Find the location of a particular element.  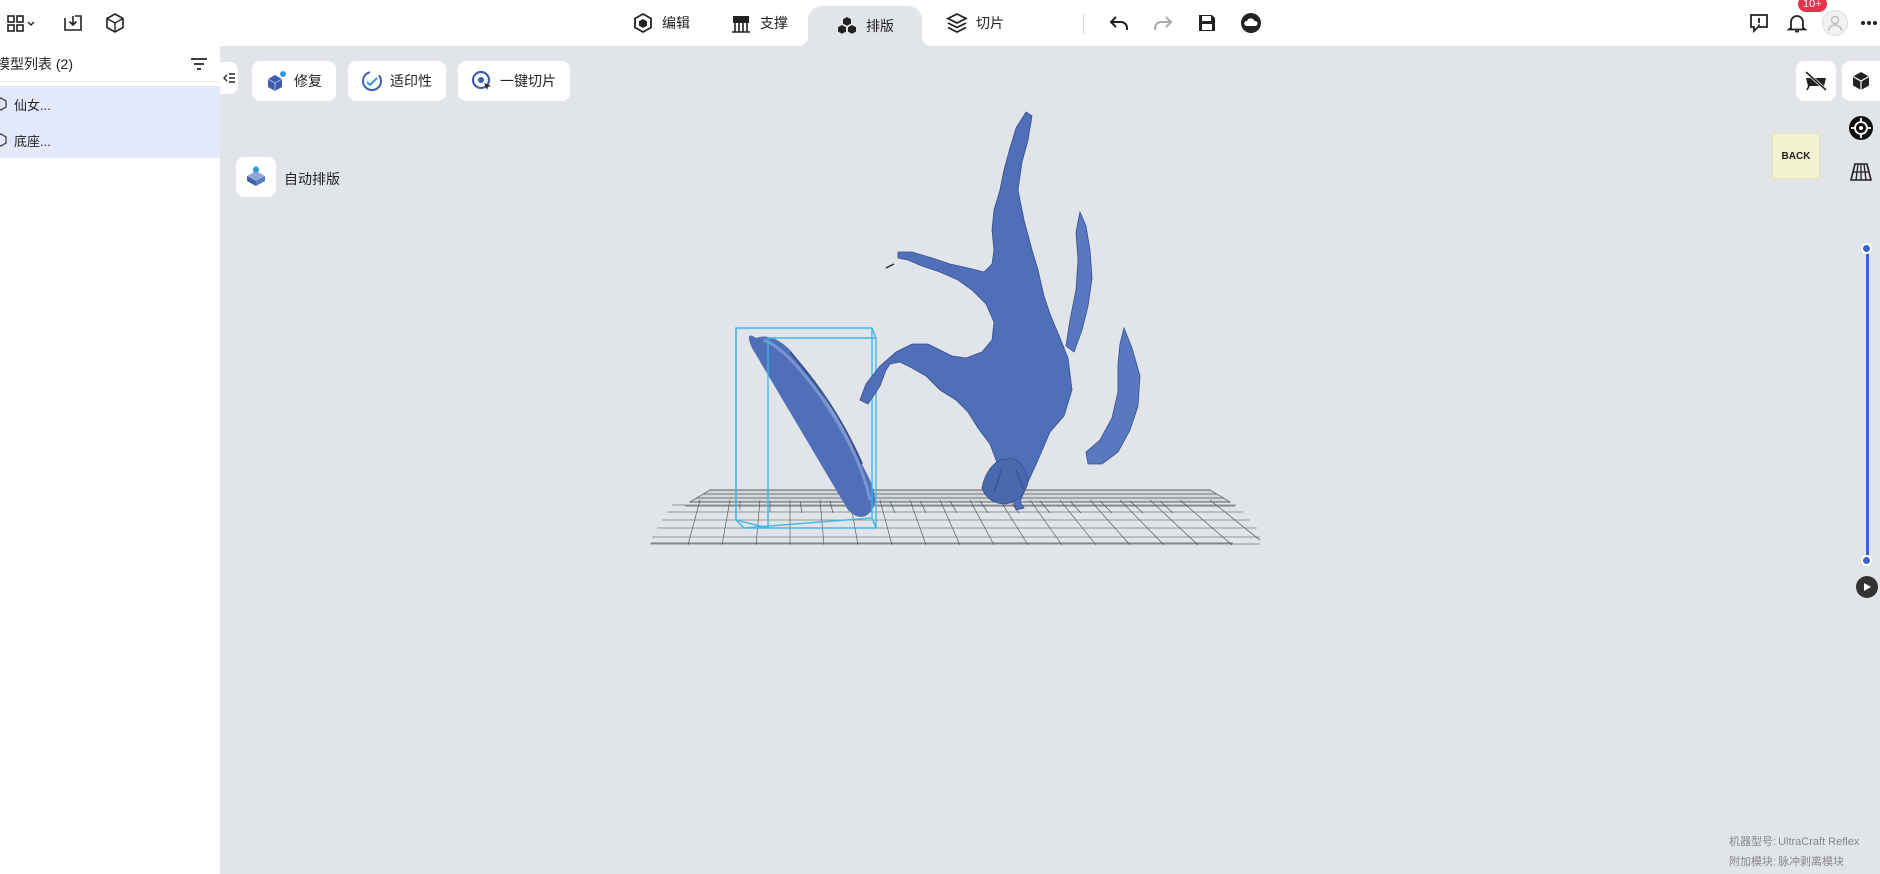

model-list-header: 模型列表 (2) is located at coordinates (110, 64).